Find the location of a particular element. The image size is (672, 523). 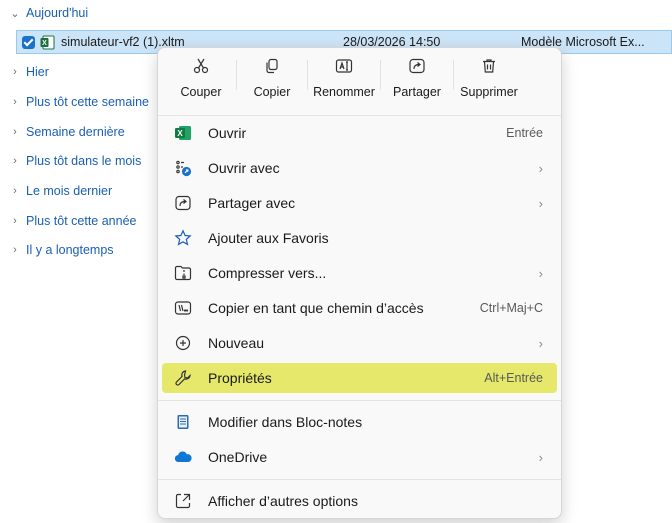

group-long-ago: › Il y a longtemps is located at coordinates (62, 250).